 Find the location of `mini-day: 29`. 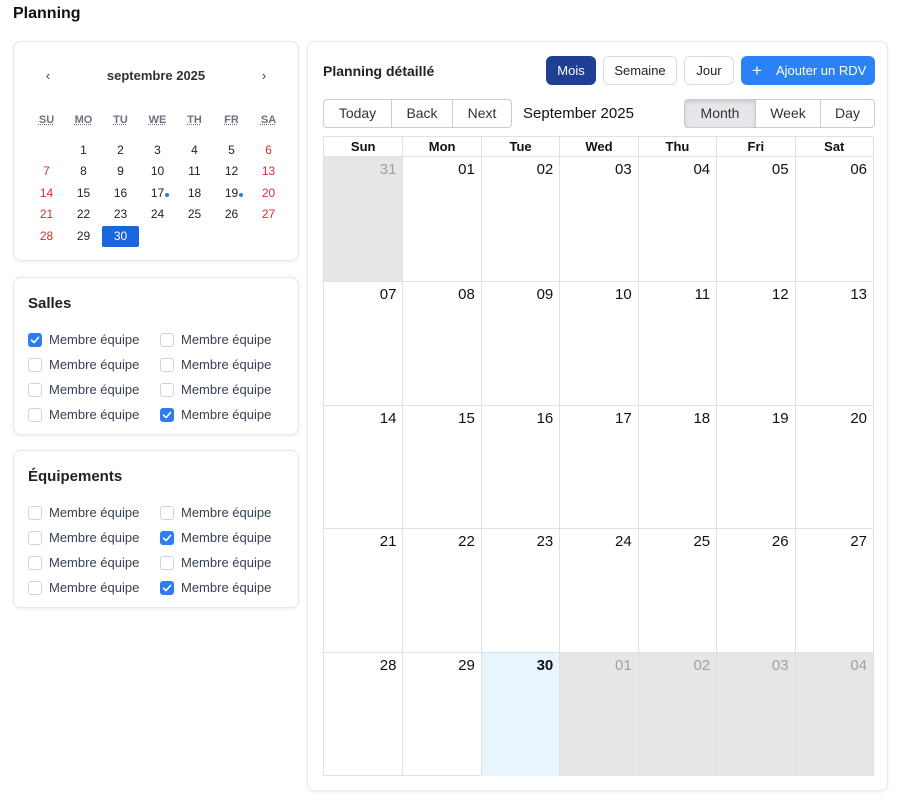

mini-day: 29 is located at coordinates (83, 236).